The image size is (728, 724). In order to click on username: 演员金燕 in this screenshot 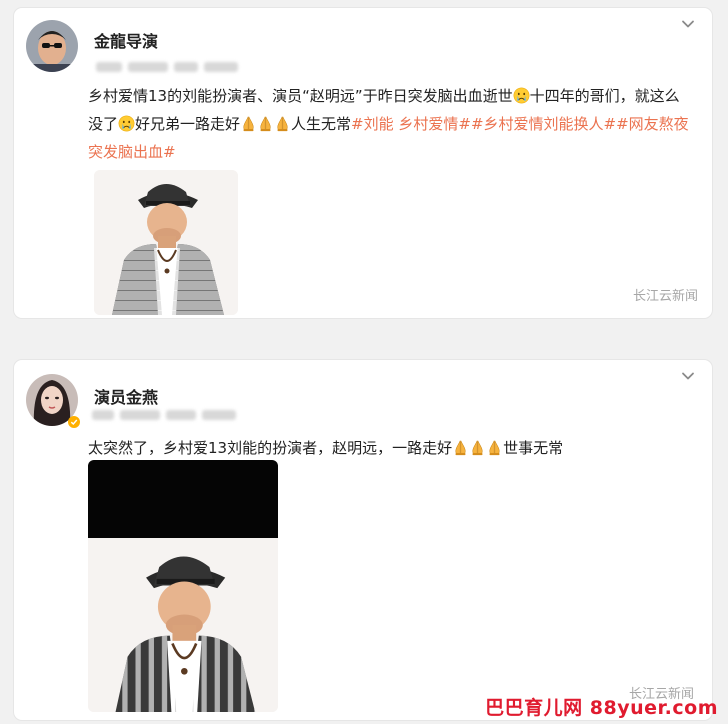, I will do `click(126, 396)`.